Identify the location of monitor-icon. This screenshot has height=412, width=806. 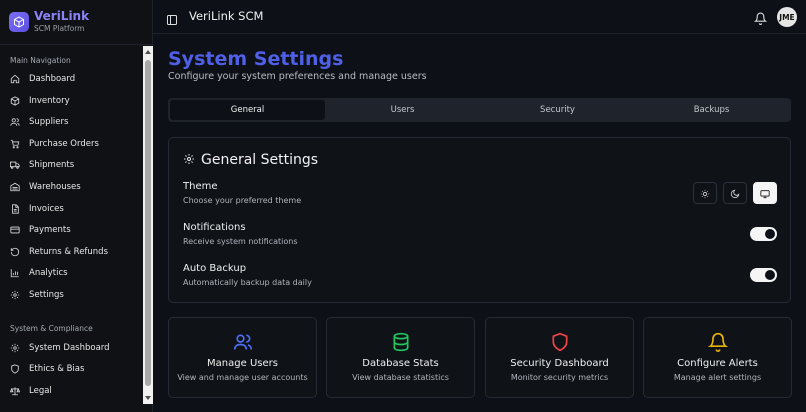
(765, 193).